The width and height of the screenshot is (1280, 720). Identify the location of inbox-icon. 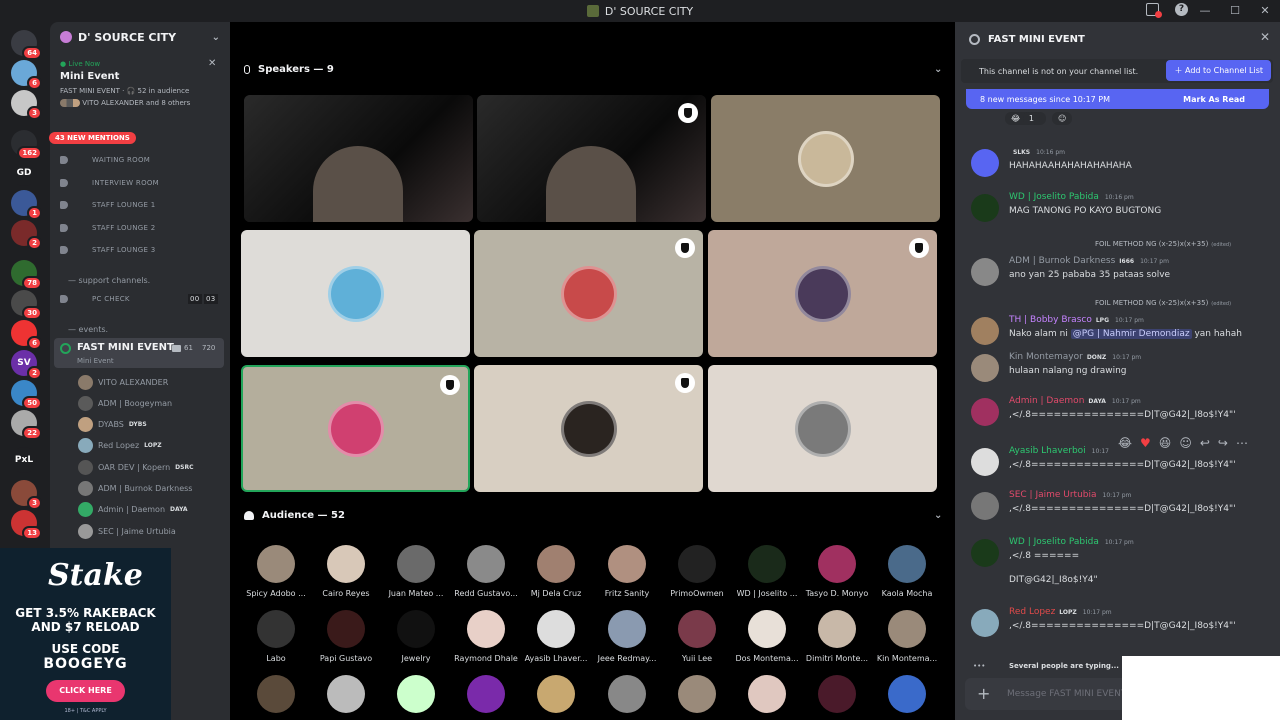
(1154, 10).